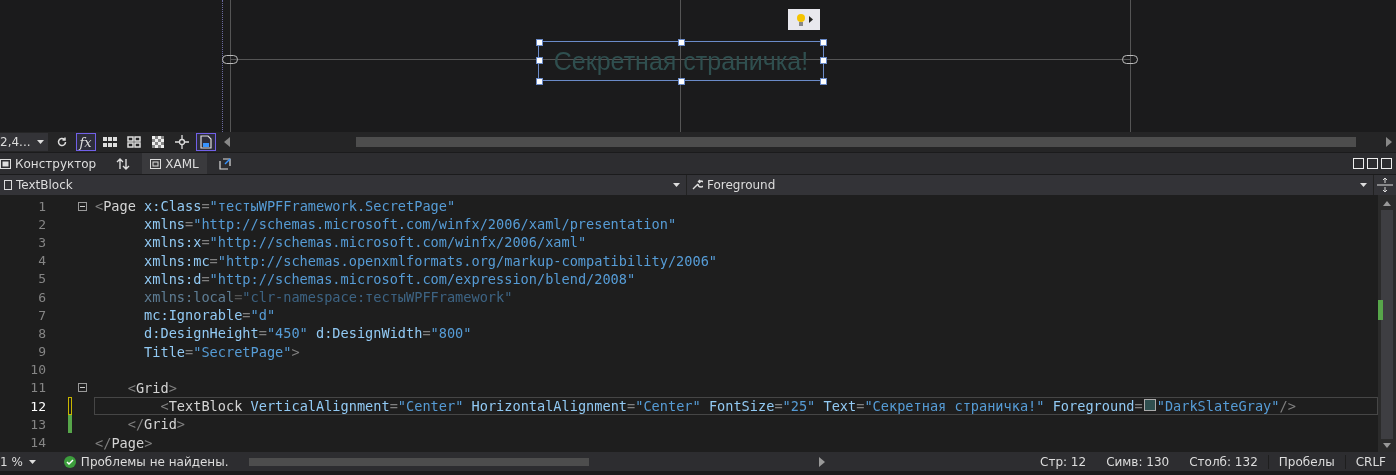  I want to click on crosshair-icon, so click(181, 142).